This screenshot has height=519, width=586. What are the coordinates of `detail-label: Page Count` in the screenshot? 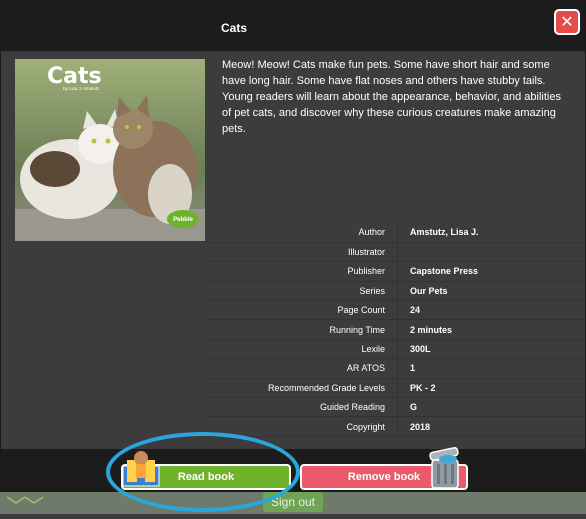 It's located at (303, 310).